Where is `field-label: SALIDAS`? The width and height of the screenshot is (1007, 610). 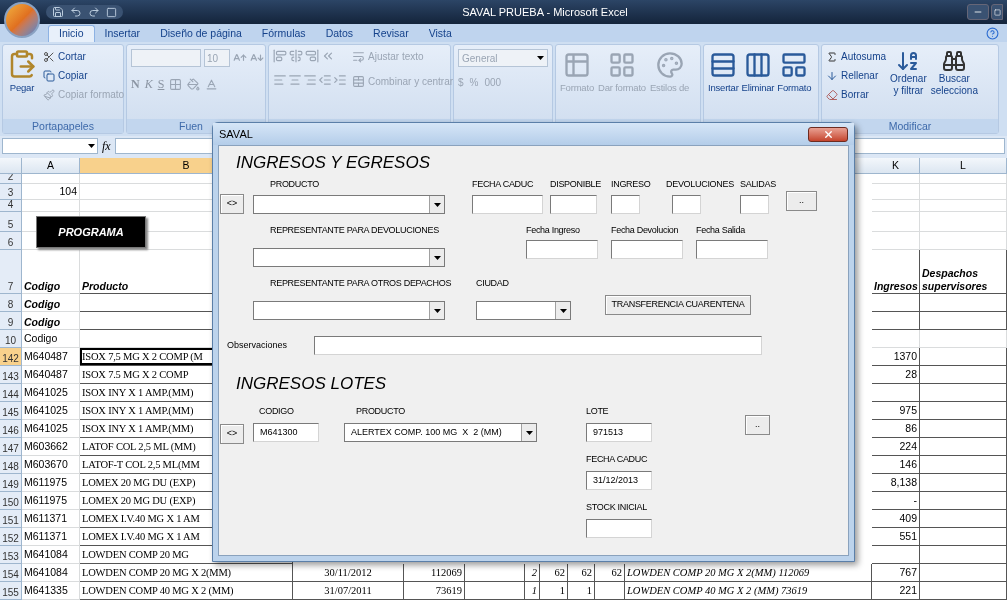
field-label: SALIDAS is located at coordinates (758, 184).